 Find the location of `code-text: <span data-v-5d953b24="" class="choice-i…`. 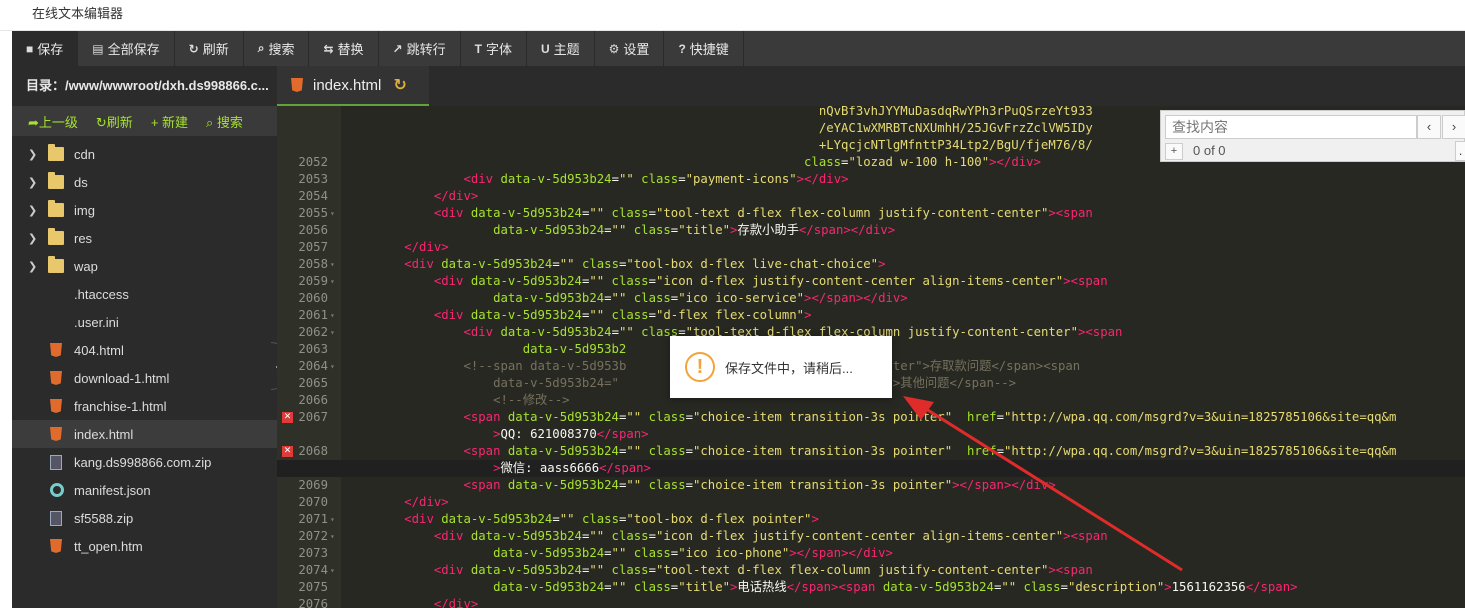

code-text: <span data-v-5d953b24="" class="choice-i… is located at coordinates (870, 451).